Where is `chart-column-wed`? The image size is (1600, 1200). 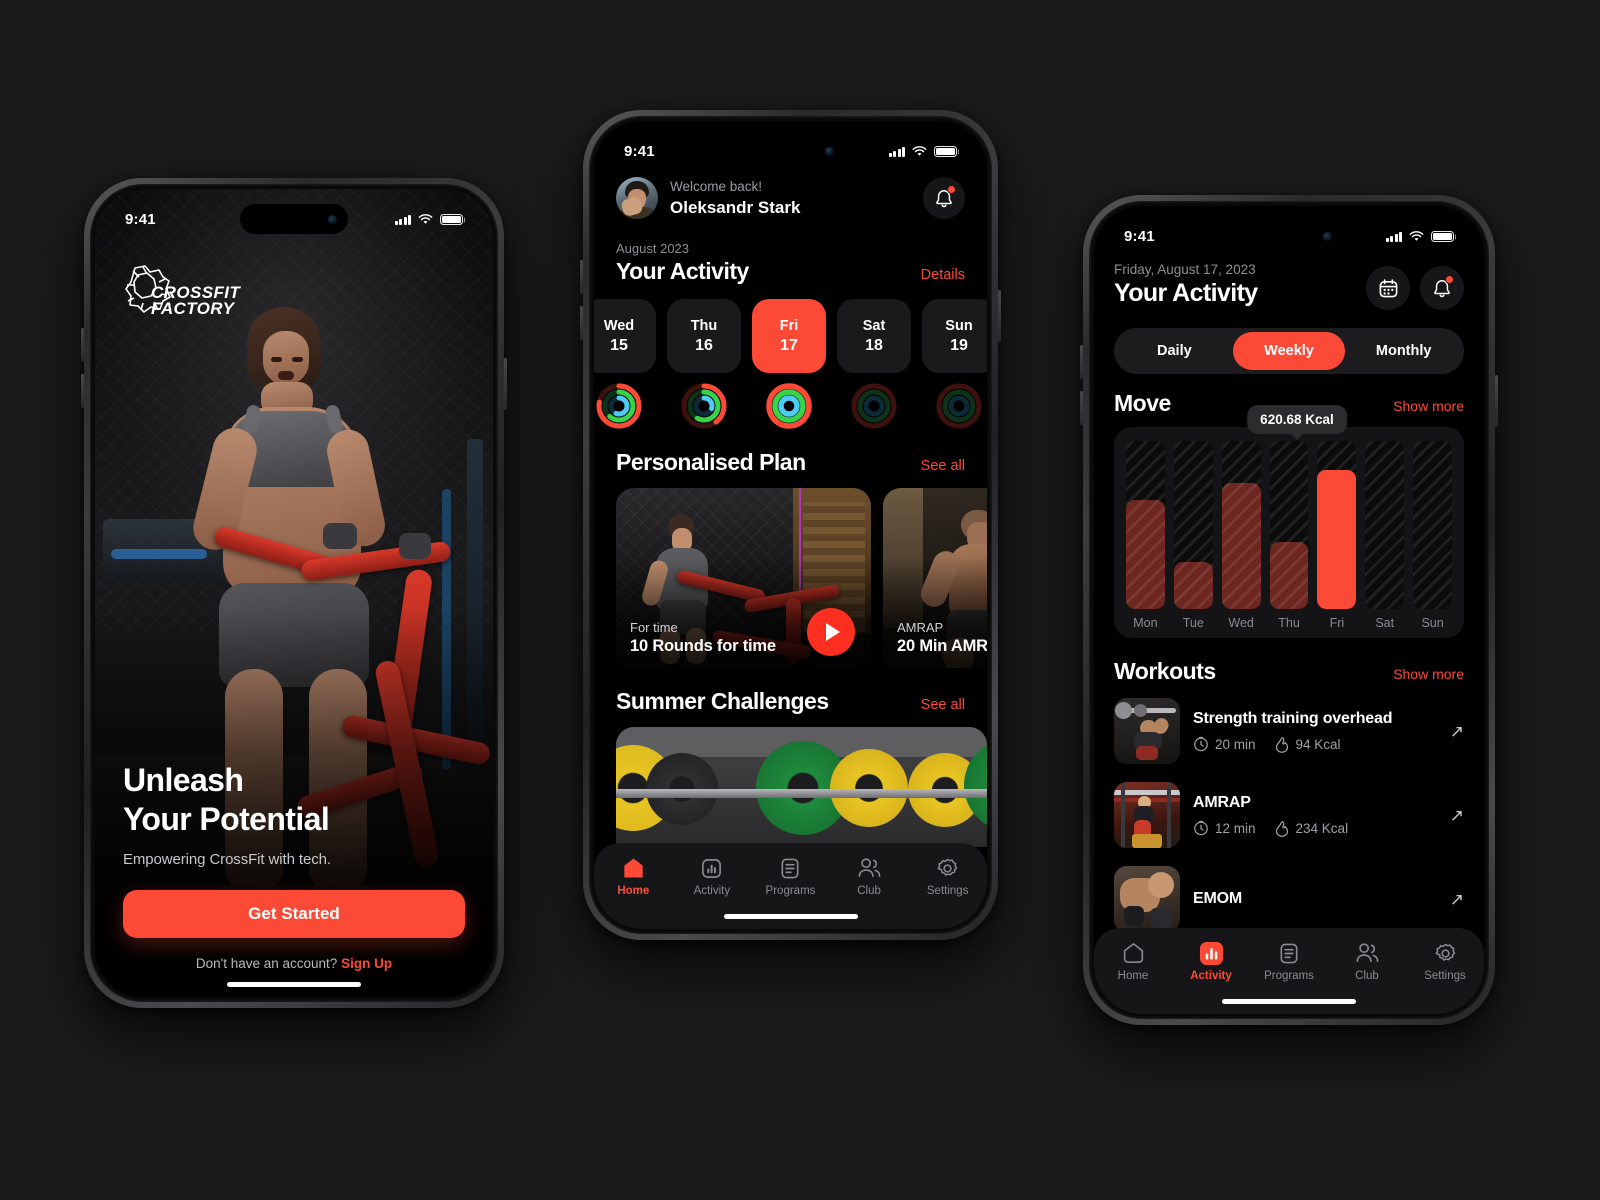
chart-column-wed is located at coordinates (1241, 525).